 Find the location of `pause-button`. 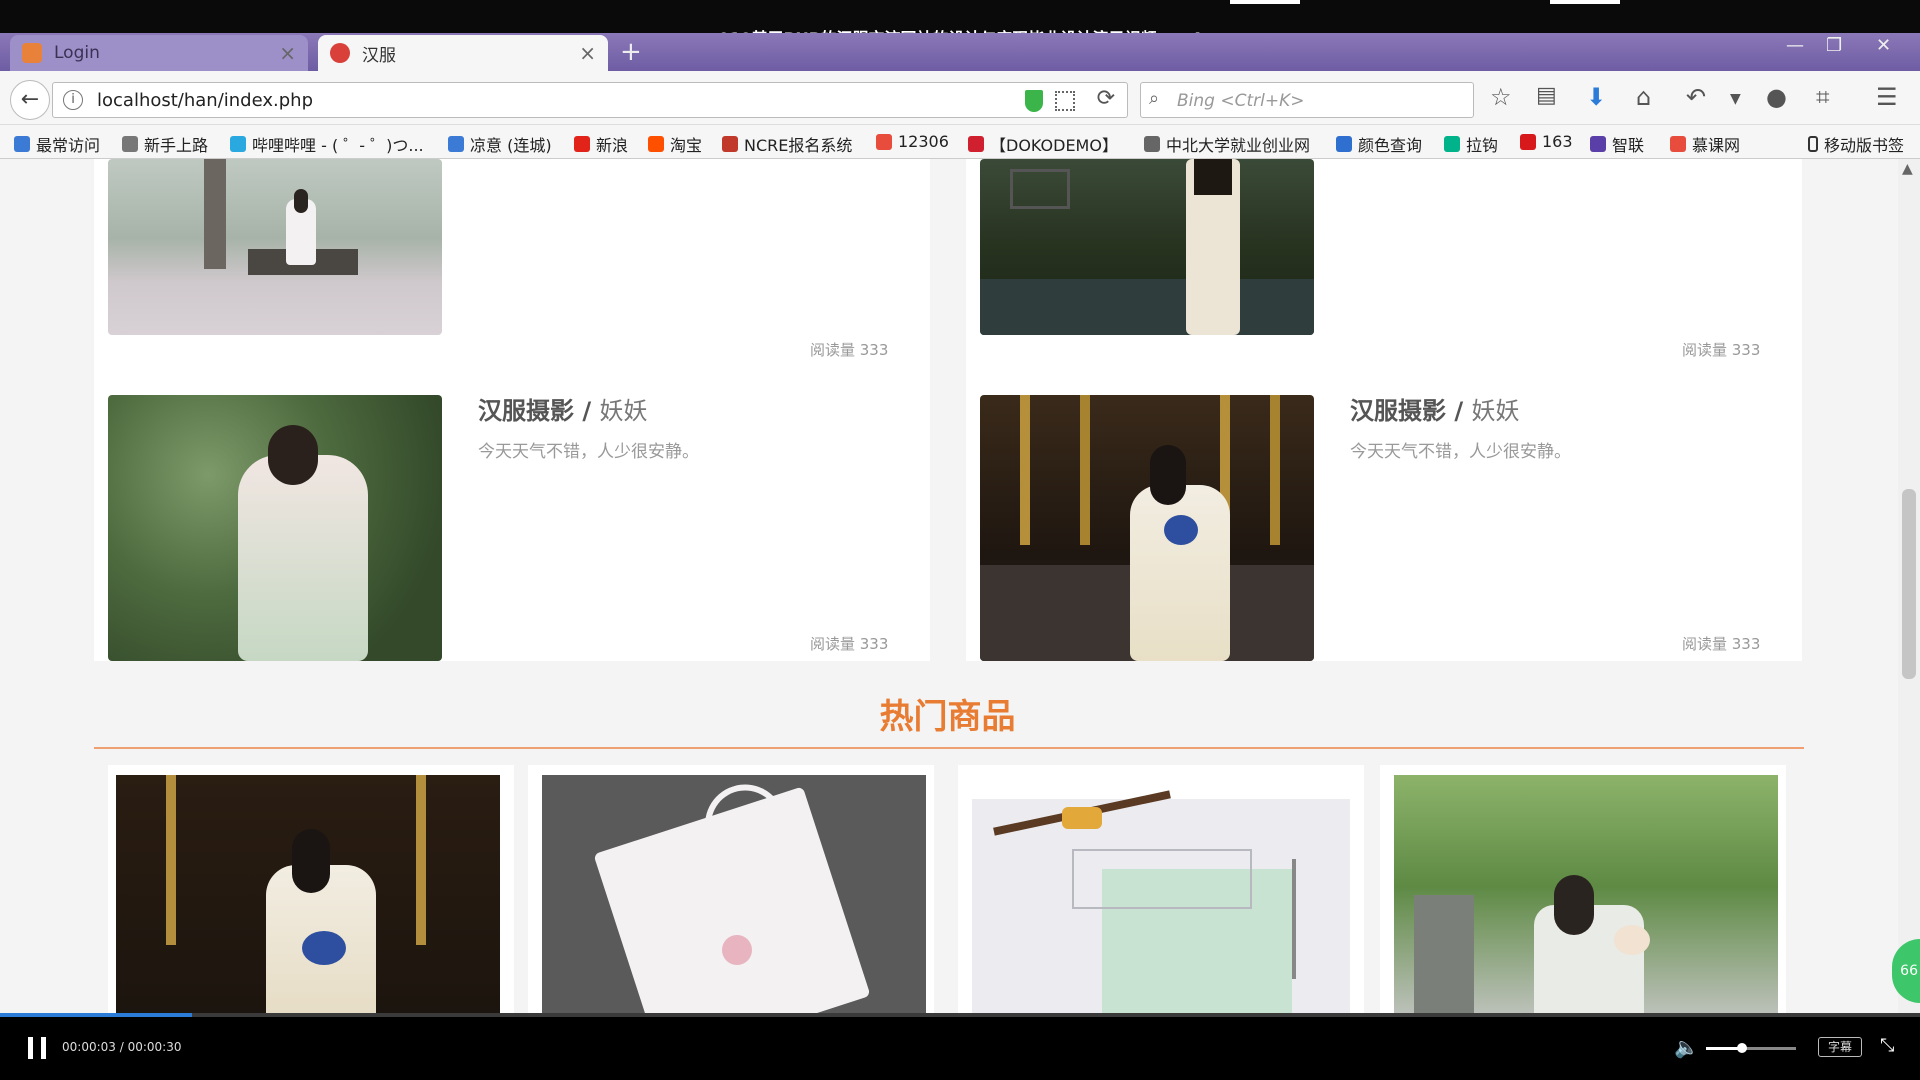

pause-button is located at coordinates (38, 1048).